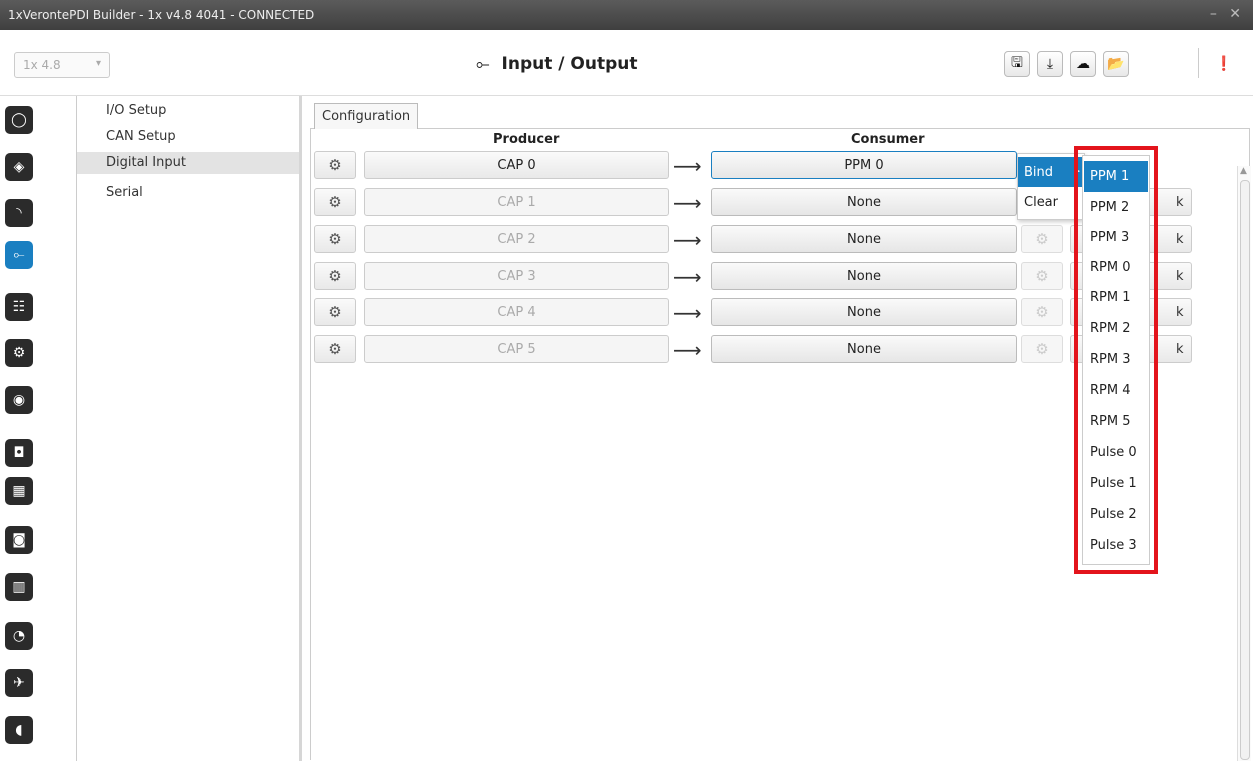 The height and width of the screenshot is (761, 1253). I want to click on nav-cogs: ⚙, so click(19, 353).